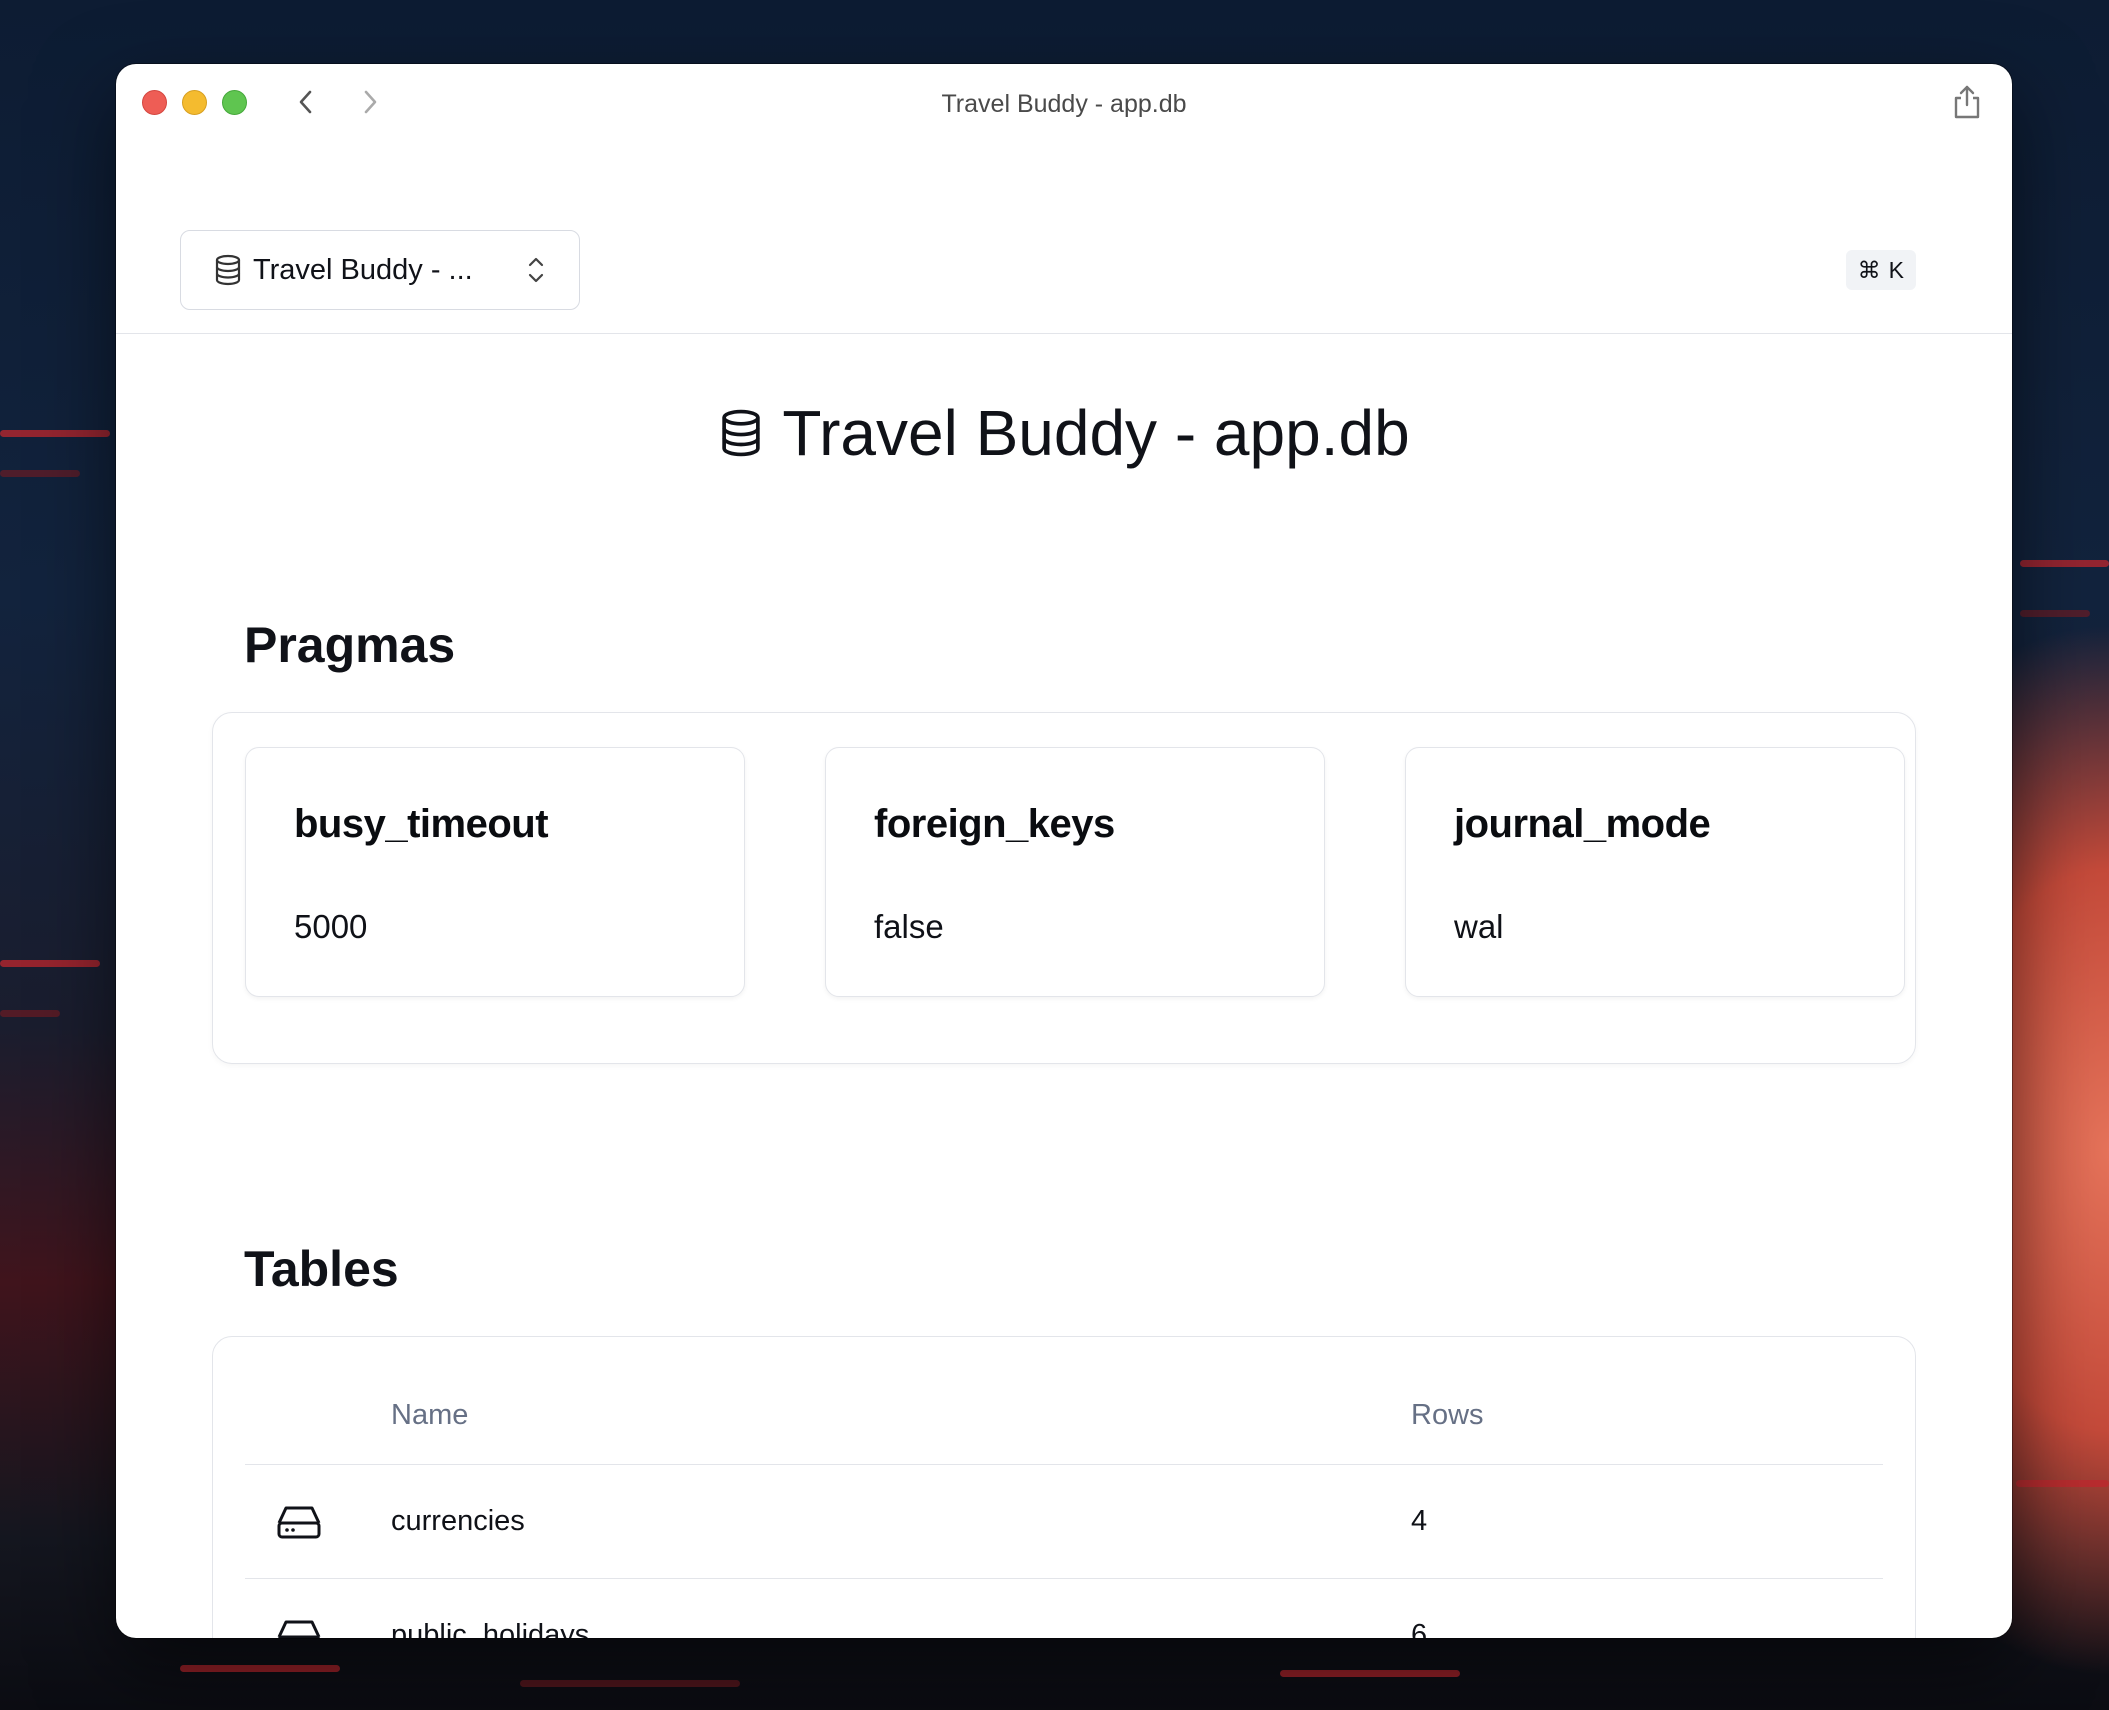 The height and width of the screenshot is (1710, 2109). Describe the element at coordinates (1064, 1401) in the screenshot. I see `table-header: Name Rows` at that location.